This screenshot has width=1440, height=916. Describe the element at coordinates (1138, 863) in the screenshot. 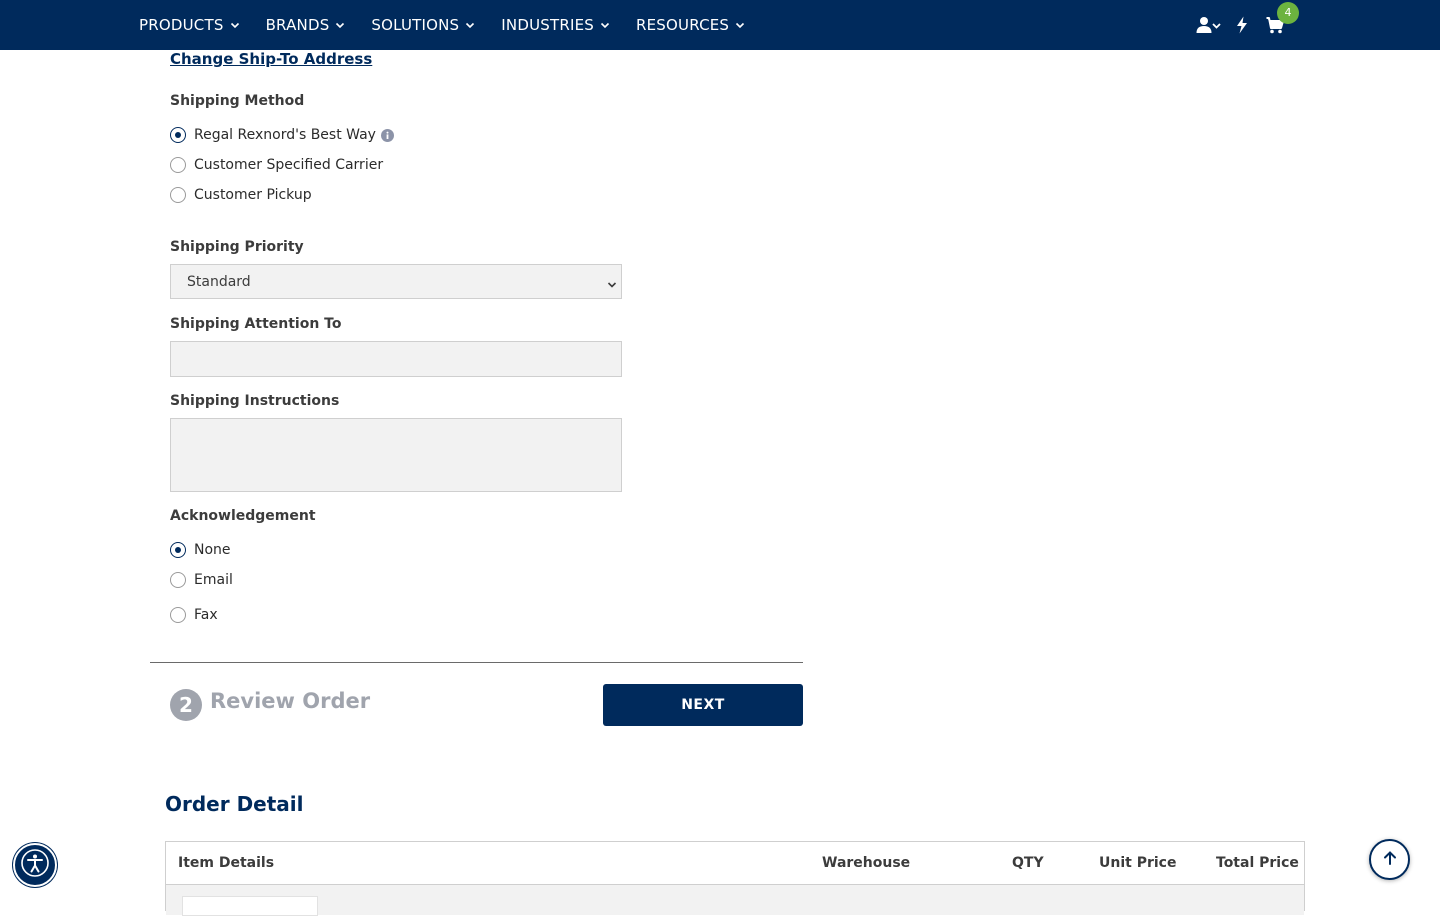

I see `column-header-unit-price: Unit Price` at that location.